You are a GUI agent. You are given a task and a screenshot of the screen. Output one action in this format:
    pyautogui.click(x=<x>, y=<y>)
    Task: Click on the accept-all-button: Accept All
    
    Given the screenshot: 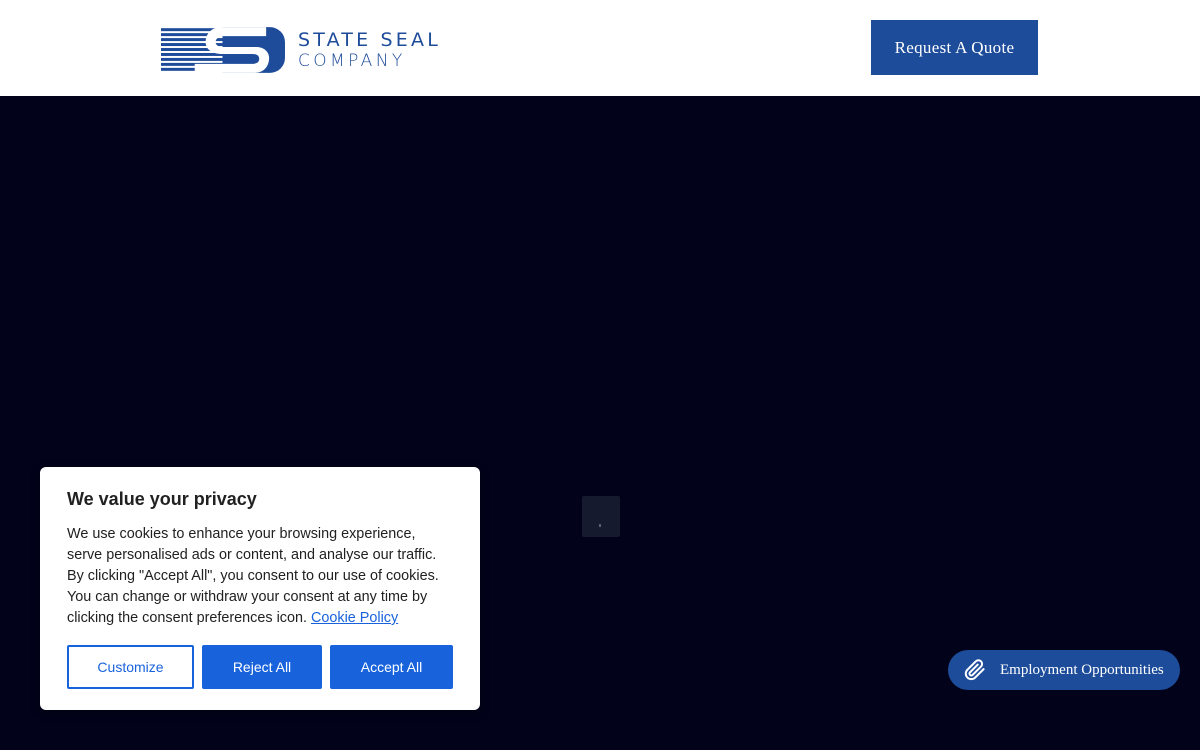 What is the action you would take?
    pyautogui.click(x=391, y=667)
    